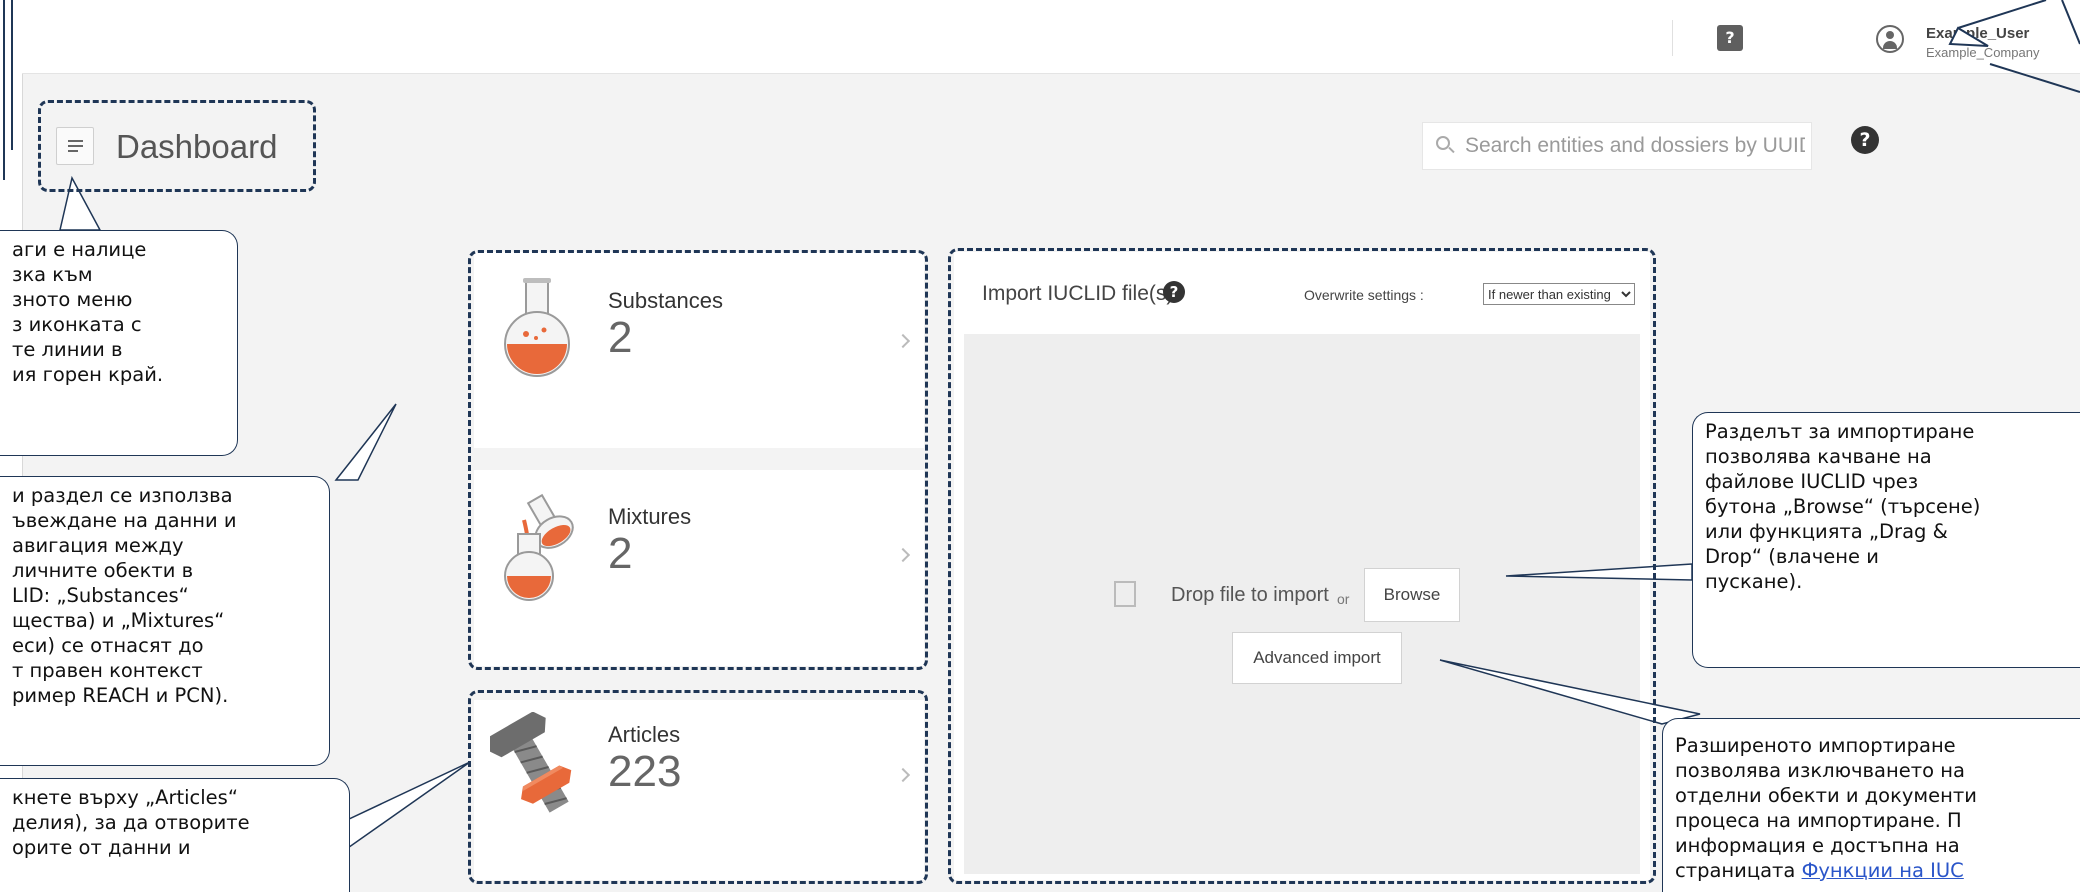 The height and width of the screenshot is (892, 2080). I want to click on highlight-entities, so click(698, 460).